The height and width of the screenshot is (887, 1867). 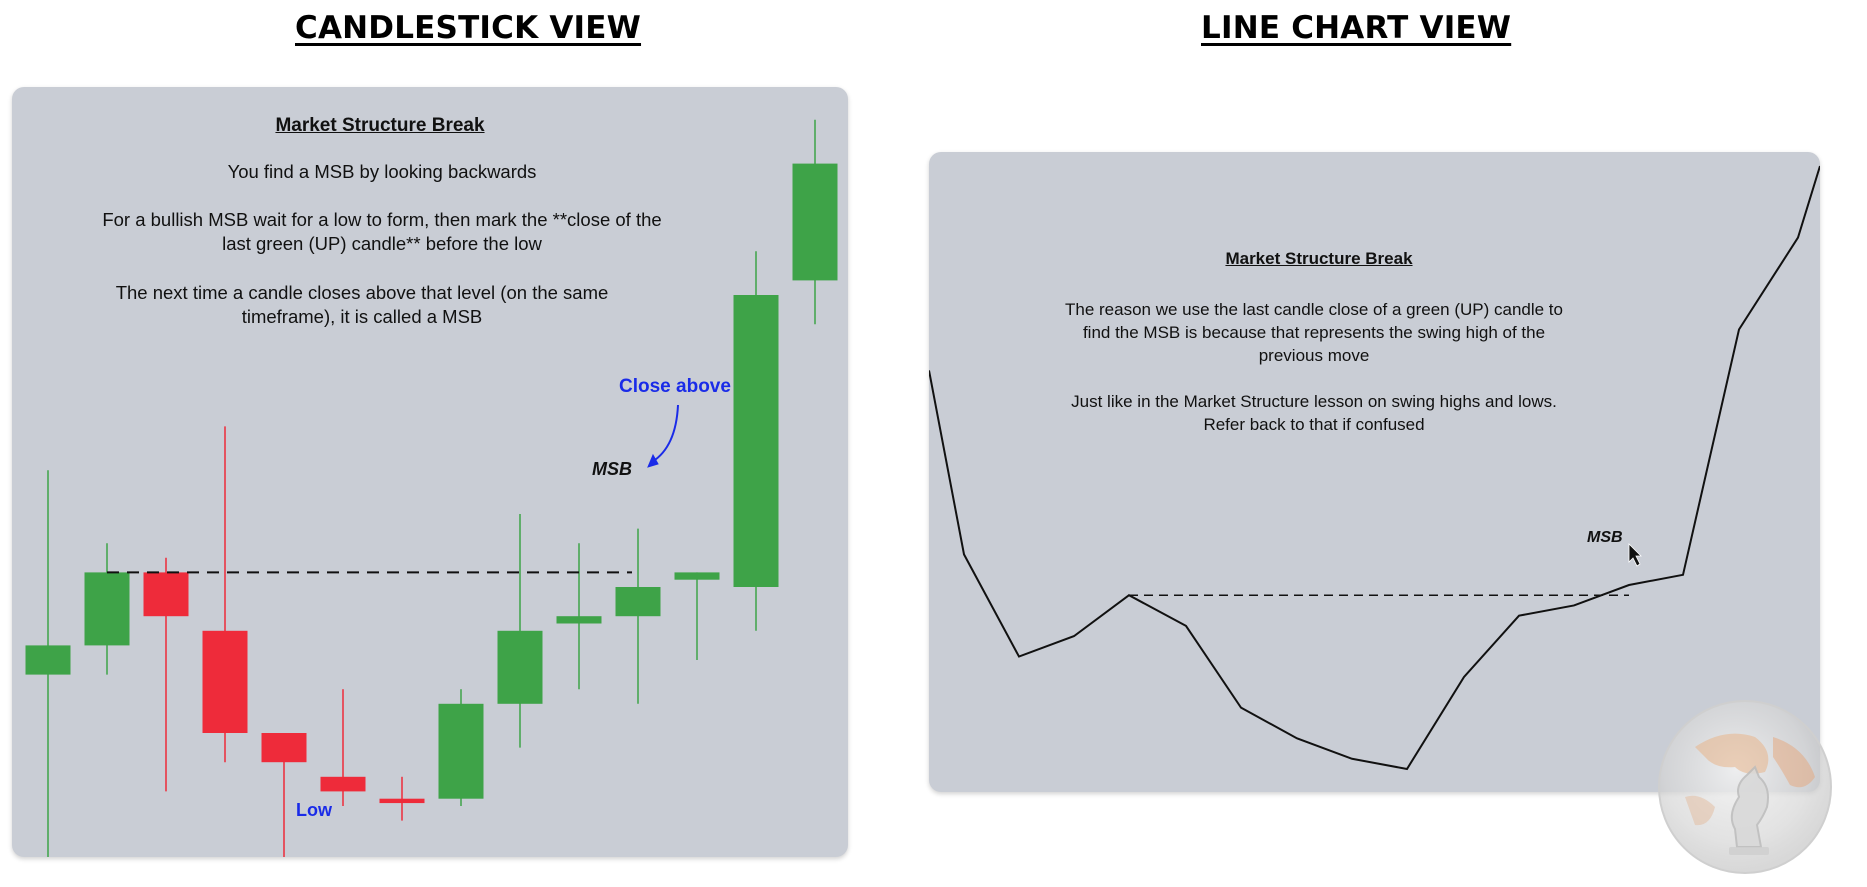 I want to click on close-above-label: Close above, so click(x=675, y=386).